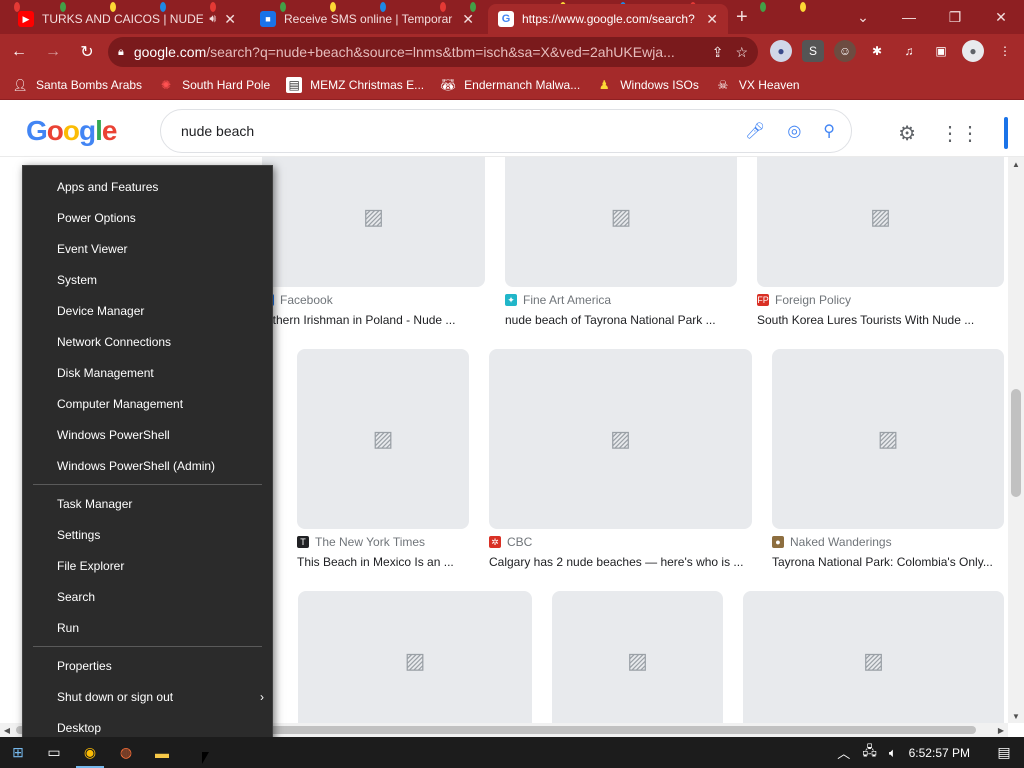 This screenshot has width=1024, height=768. I want to click on search-input, so click(452, 131).